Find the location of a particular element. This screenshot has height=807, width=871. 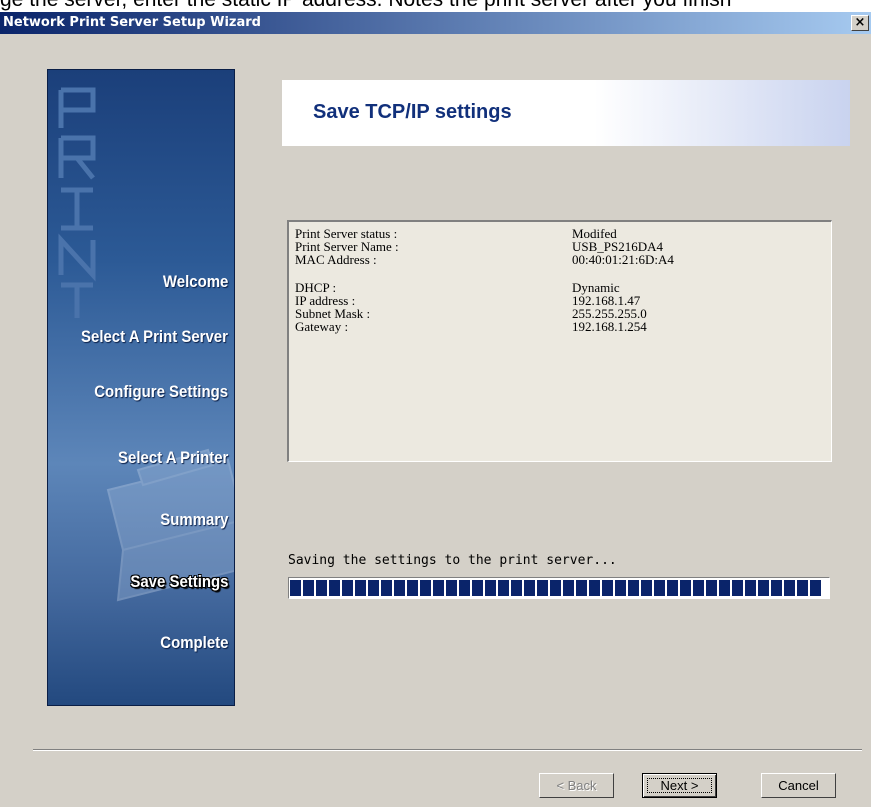

close-icon: × is located at coordinates (860, 22).